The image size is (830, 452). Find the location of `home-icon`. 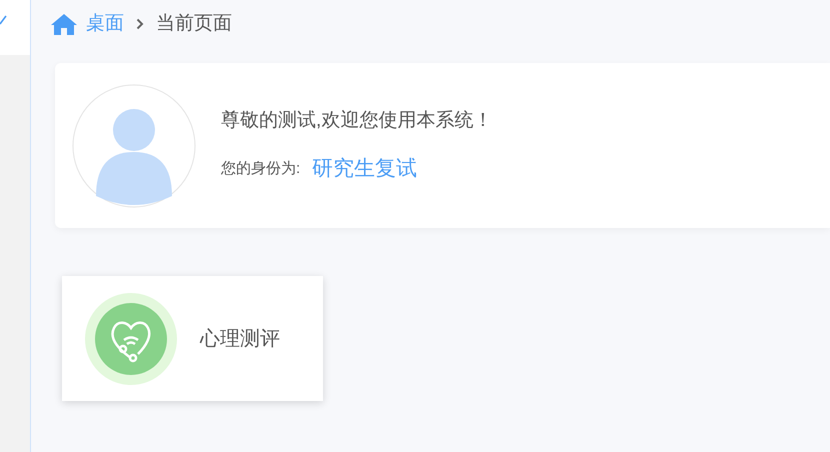

home-icon is located at coordinates (64, 24).